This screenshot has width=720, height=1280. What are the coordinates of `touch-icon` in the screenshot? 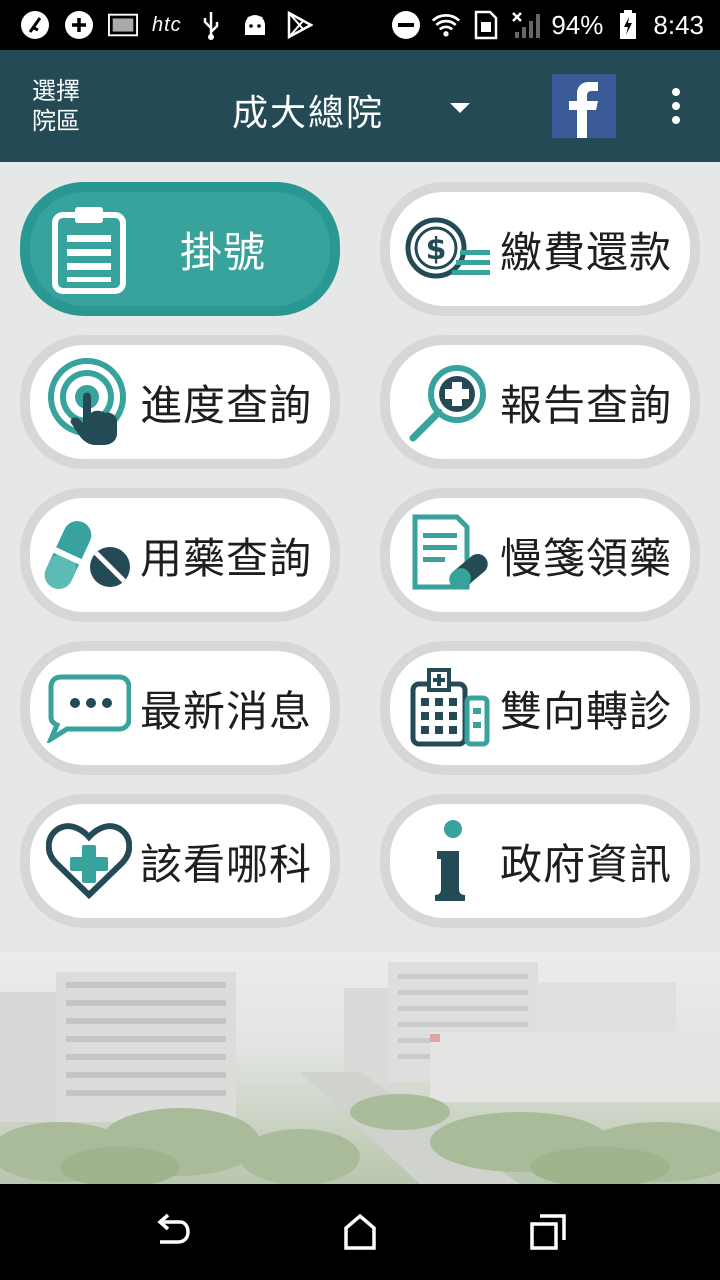 It's located at (89, 402).